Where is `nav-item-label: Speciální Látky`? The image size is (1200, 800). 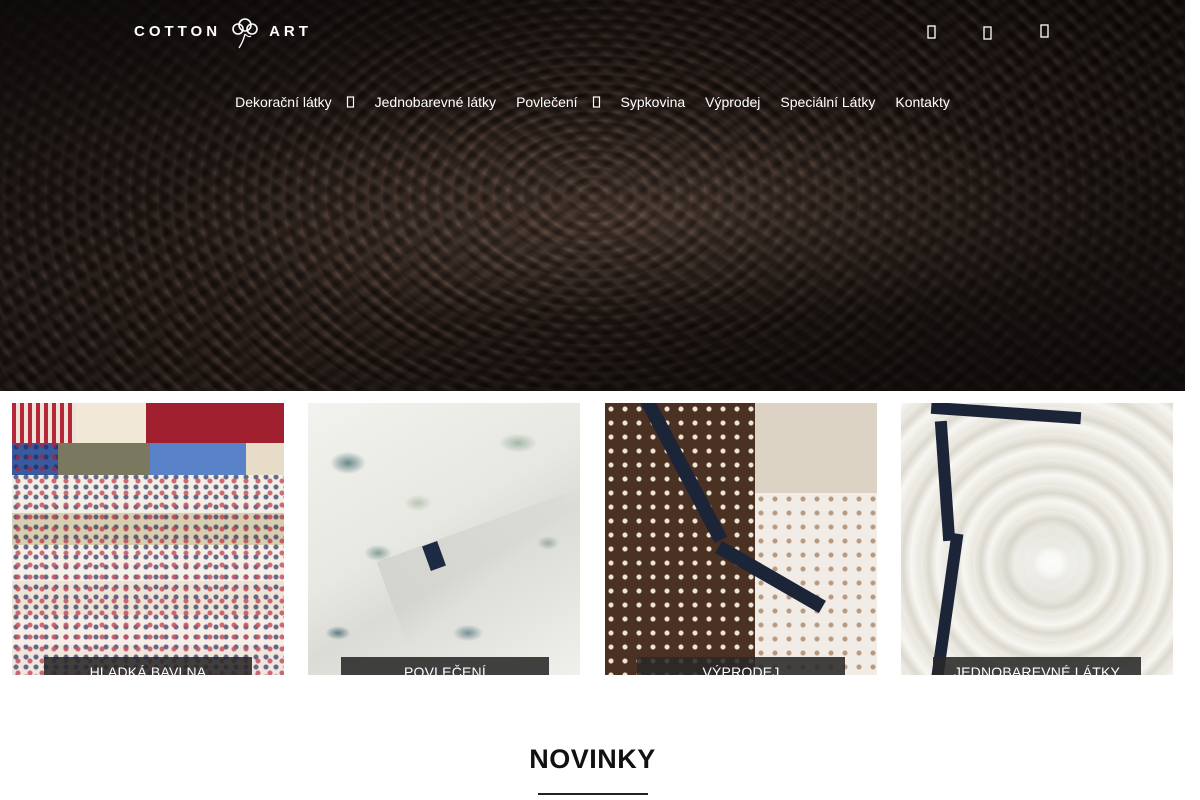 nav-item-label: Speciální Látky is located at coordinates (828, 102).